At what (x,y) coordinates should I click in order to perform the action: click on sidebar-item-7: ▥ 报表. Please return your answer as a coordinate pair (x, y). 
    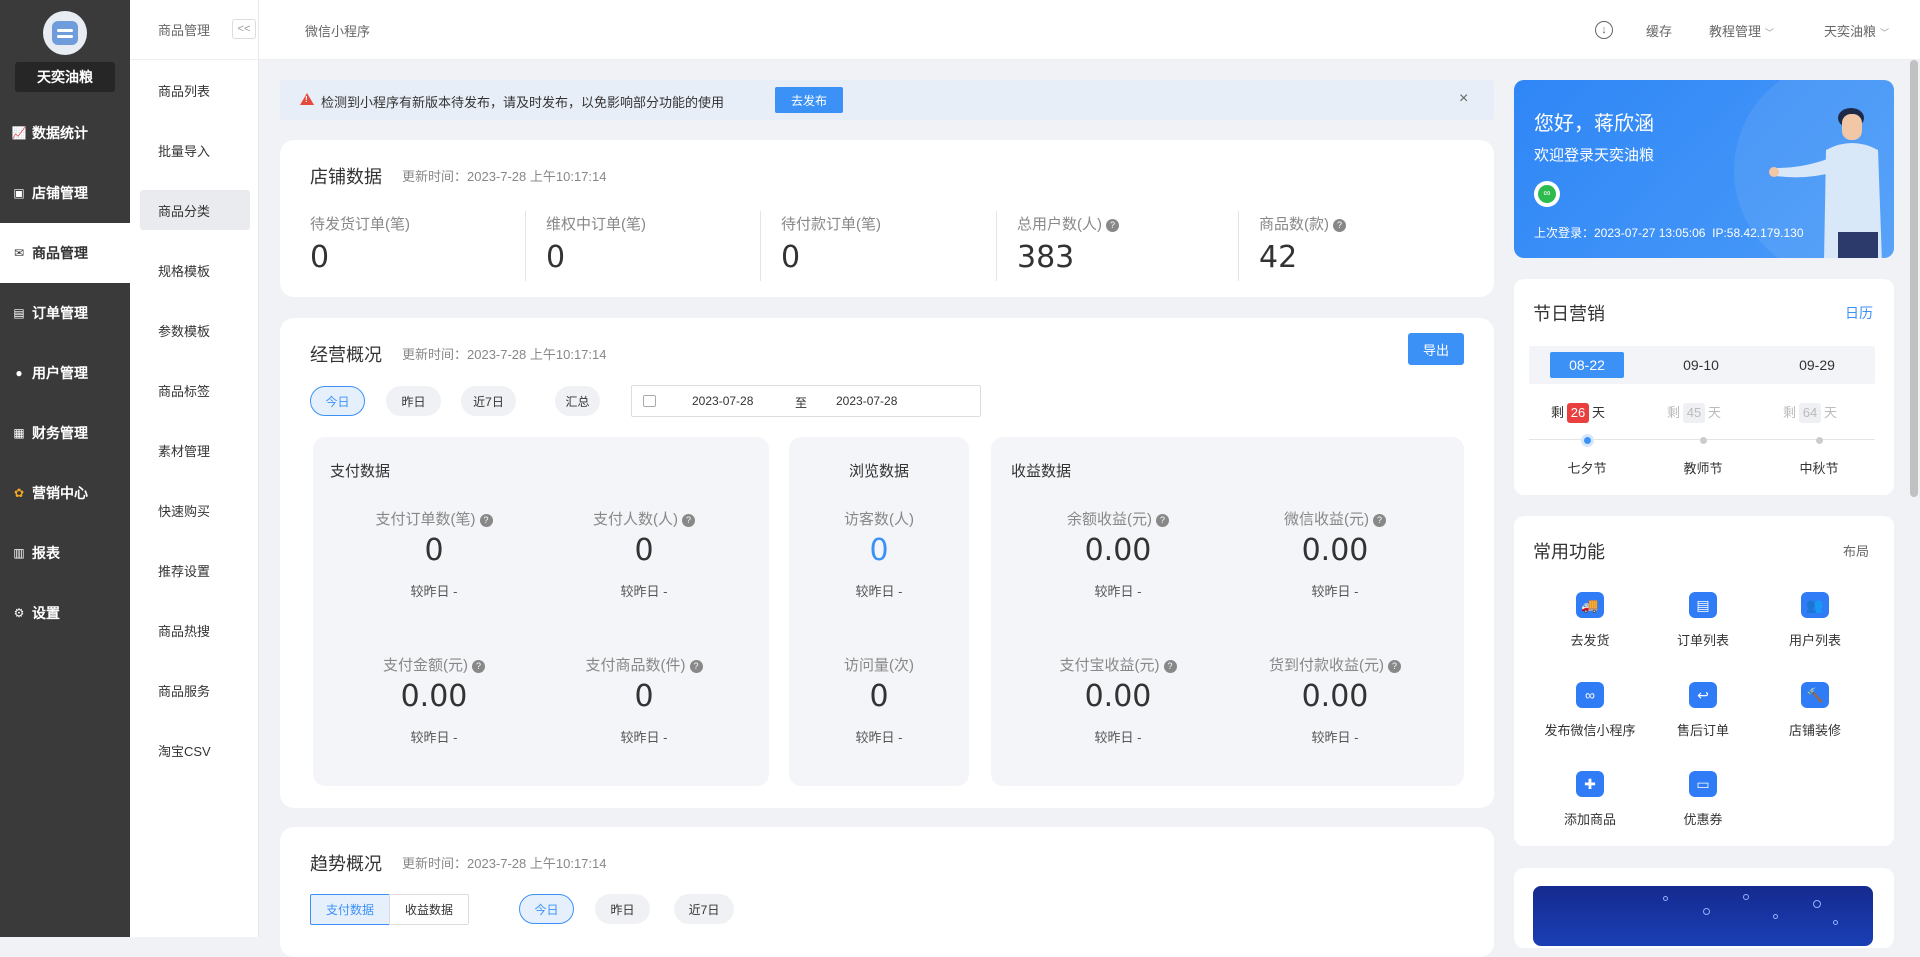
    Looking at the image, I should click on (65, 553).